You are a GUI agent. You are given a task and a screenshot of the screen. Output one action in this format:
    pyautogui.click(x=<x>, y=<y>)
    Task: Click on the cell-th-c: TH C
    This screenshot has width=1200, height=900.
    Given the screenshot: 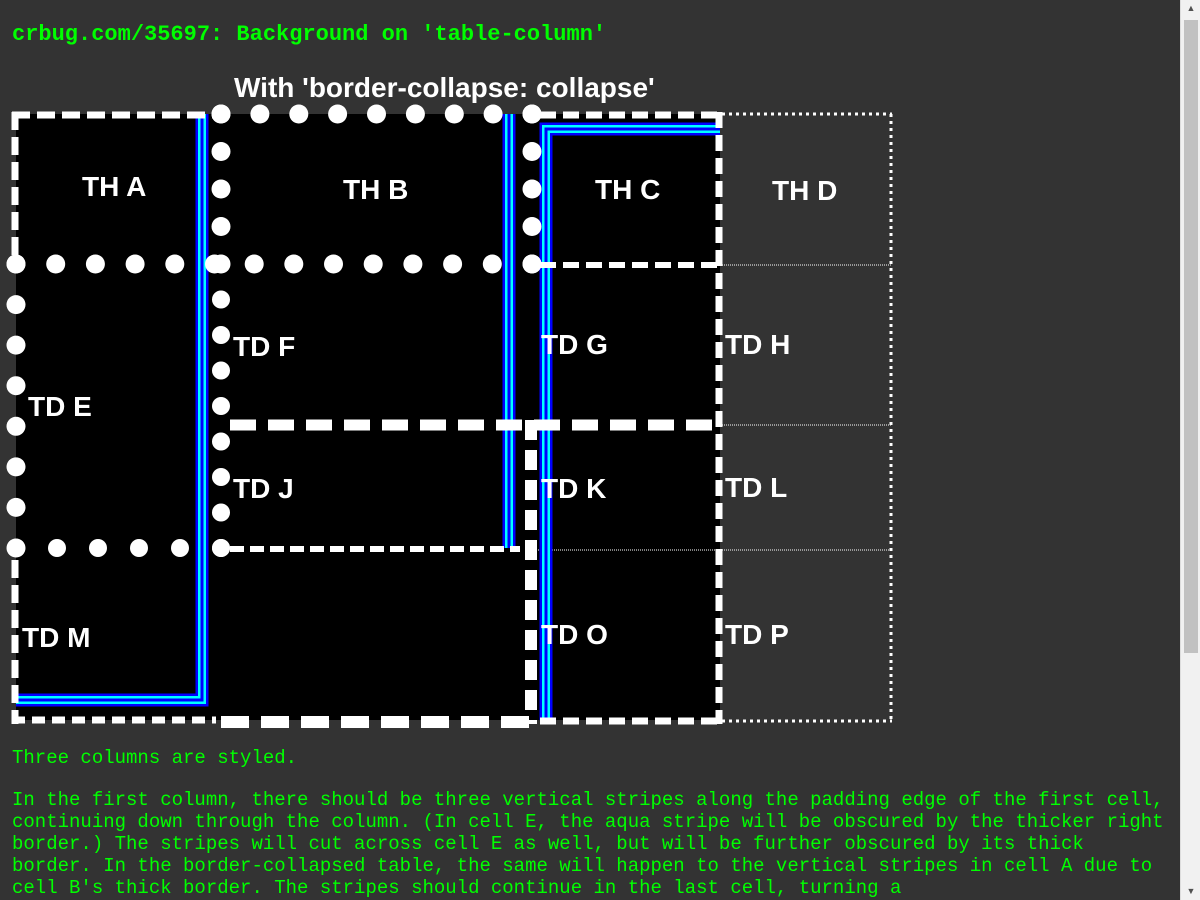 What is the action you would take?
    pyautogui.click(x=628, y=189)
    